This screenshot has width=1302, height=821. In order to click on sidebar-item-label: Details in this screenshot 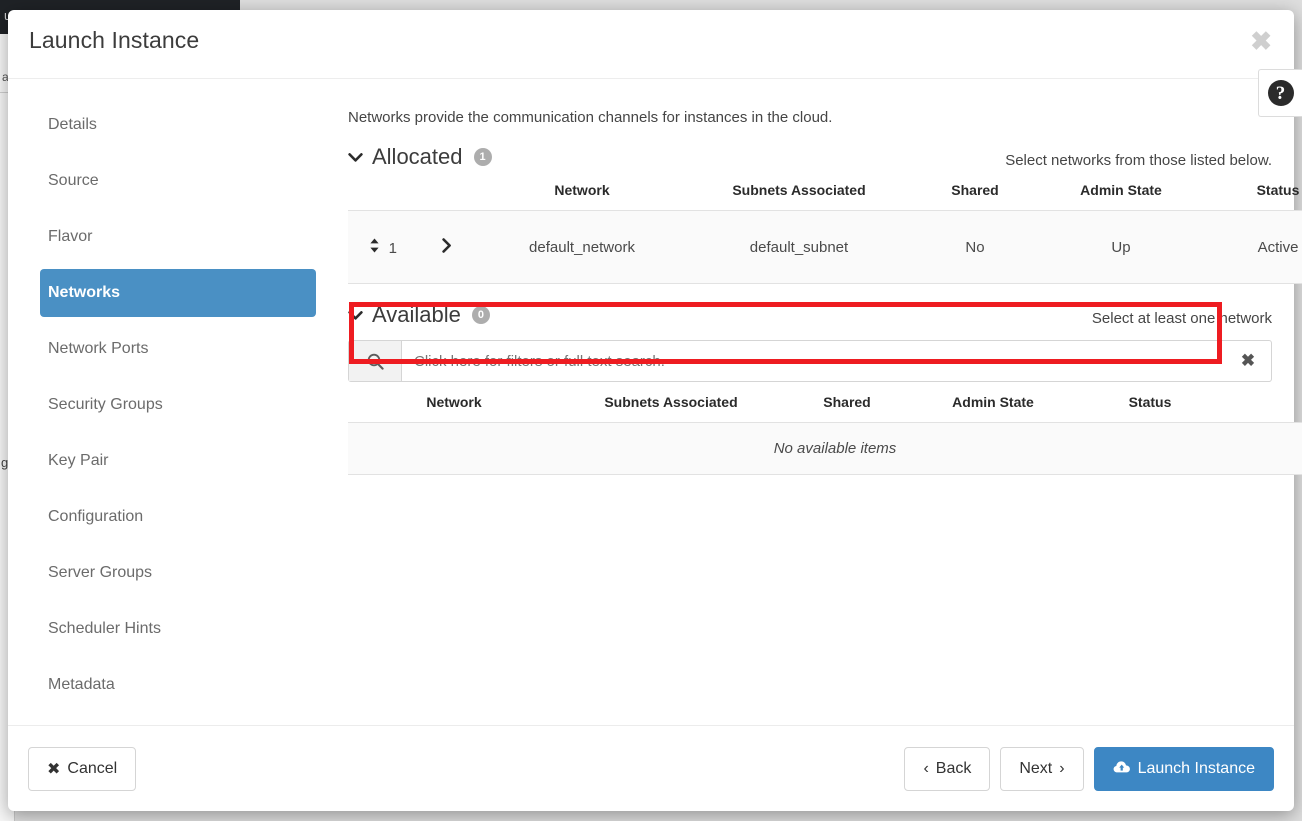, I will do `click(72, 124)`.